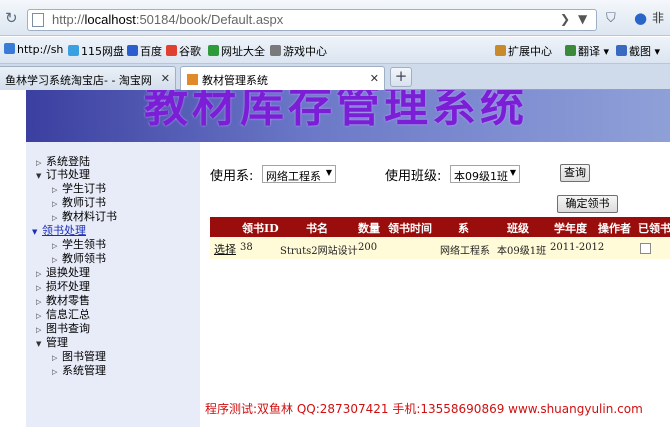 The width and height of the screenshot is (670, 427). I want to click on received-checkbox, so click(645, 248).